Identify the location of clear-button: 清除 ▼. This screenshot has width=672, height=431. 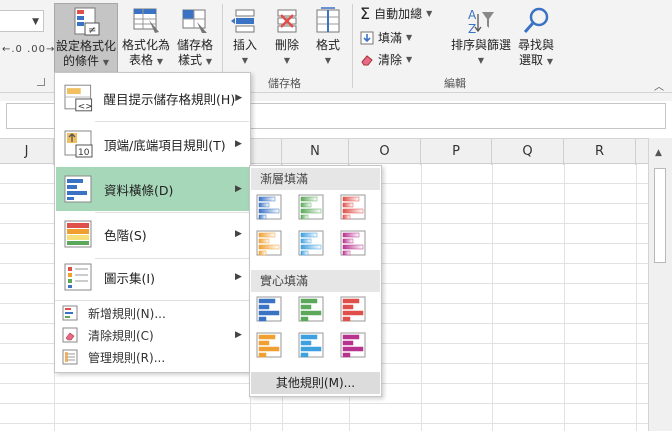
(386, 60).